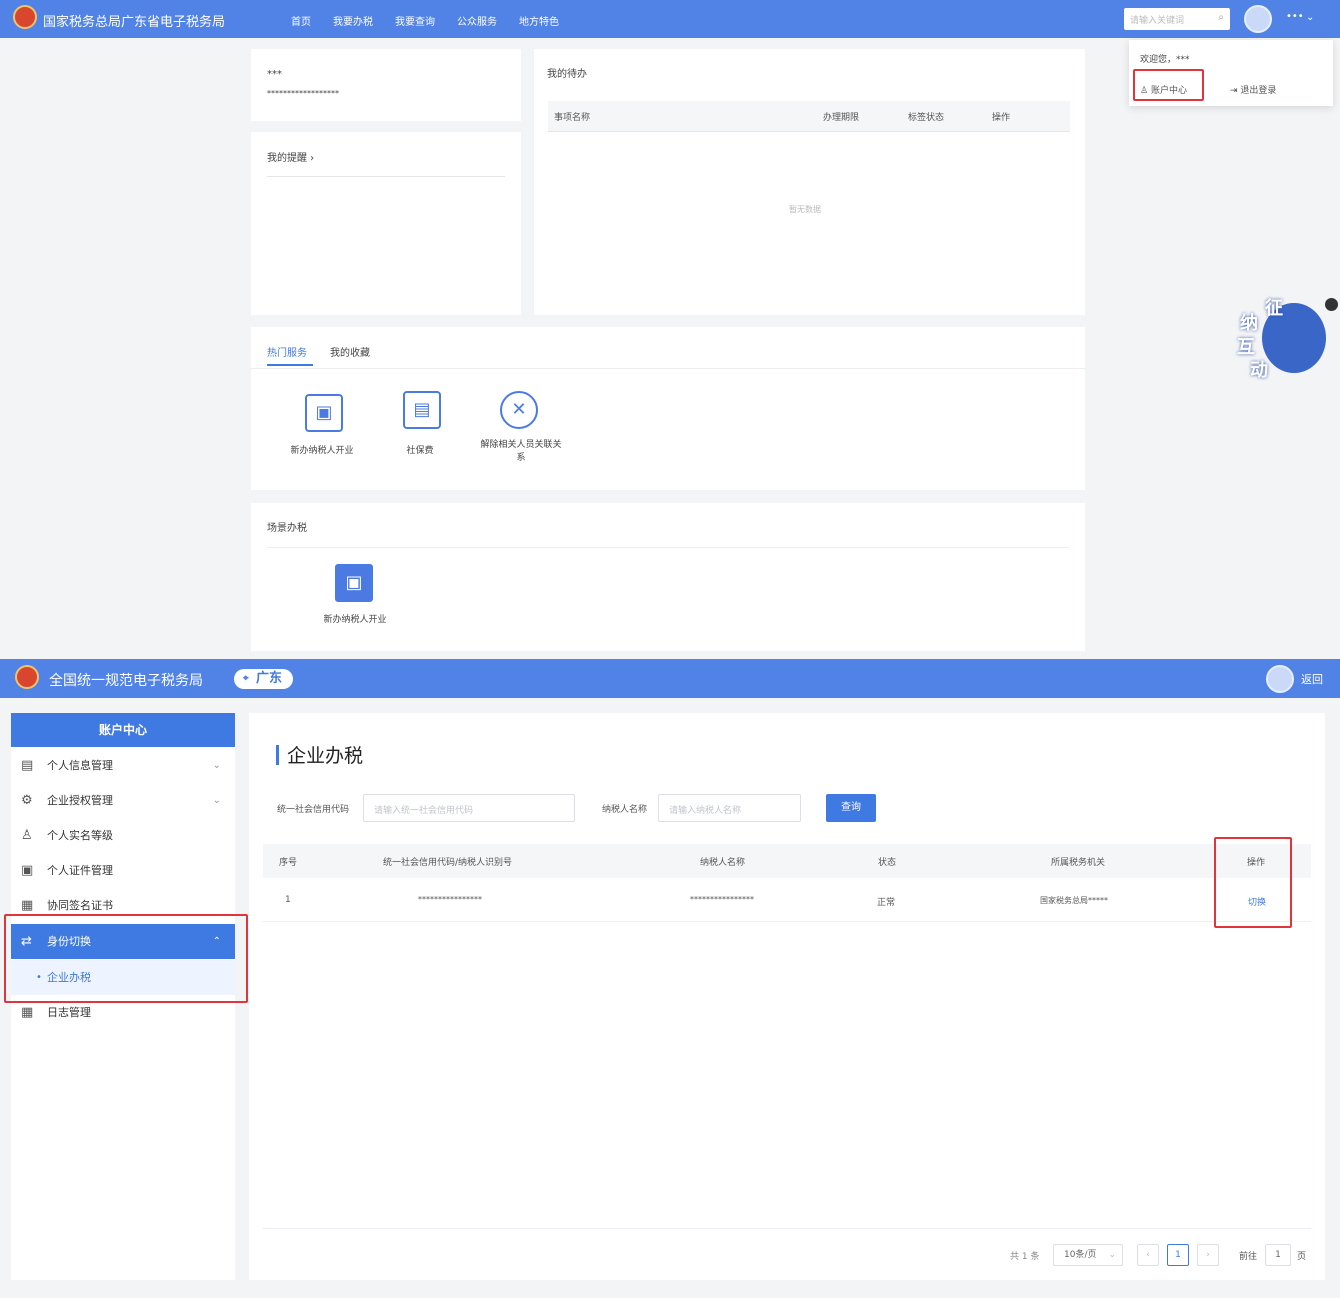 The width and height of the screenshot is (1340, 1298). What do you see at coordinates (288, 863) in the screenshot?
I see `col-index: 序号` at bounding box center [288, 863].